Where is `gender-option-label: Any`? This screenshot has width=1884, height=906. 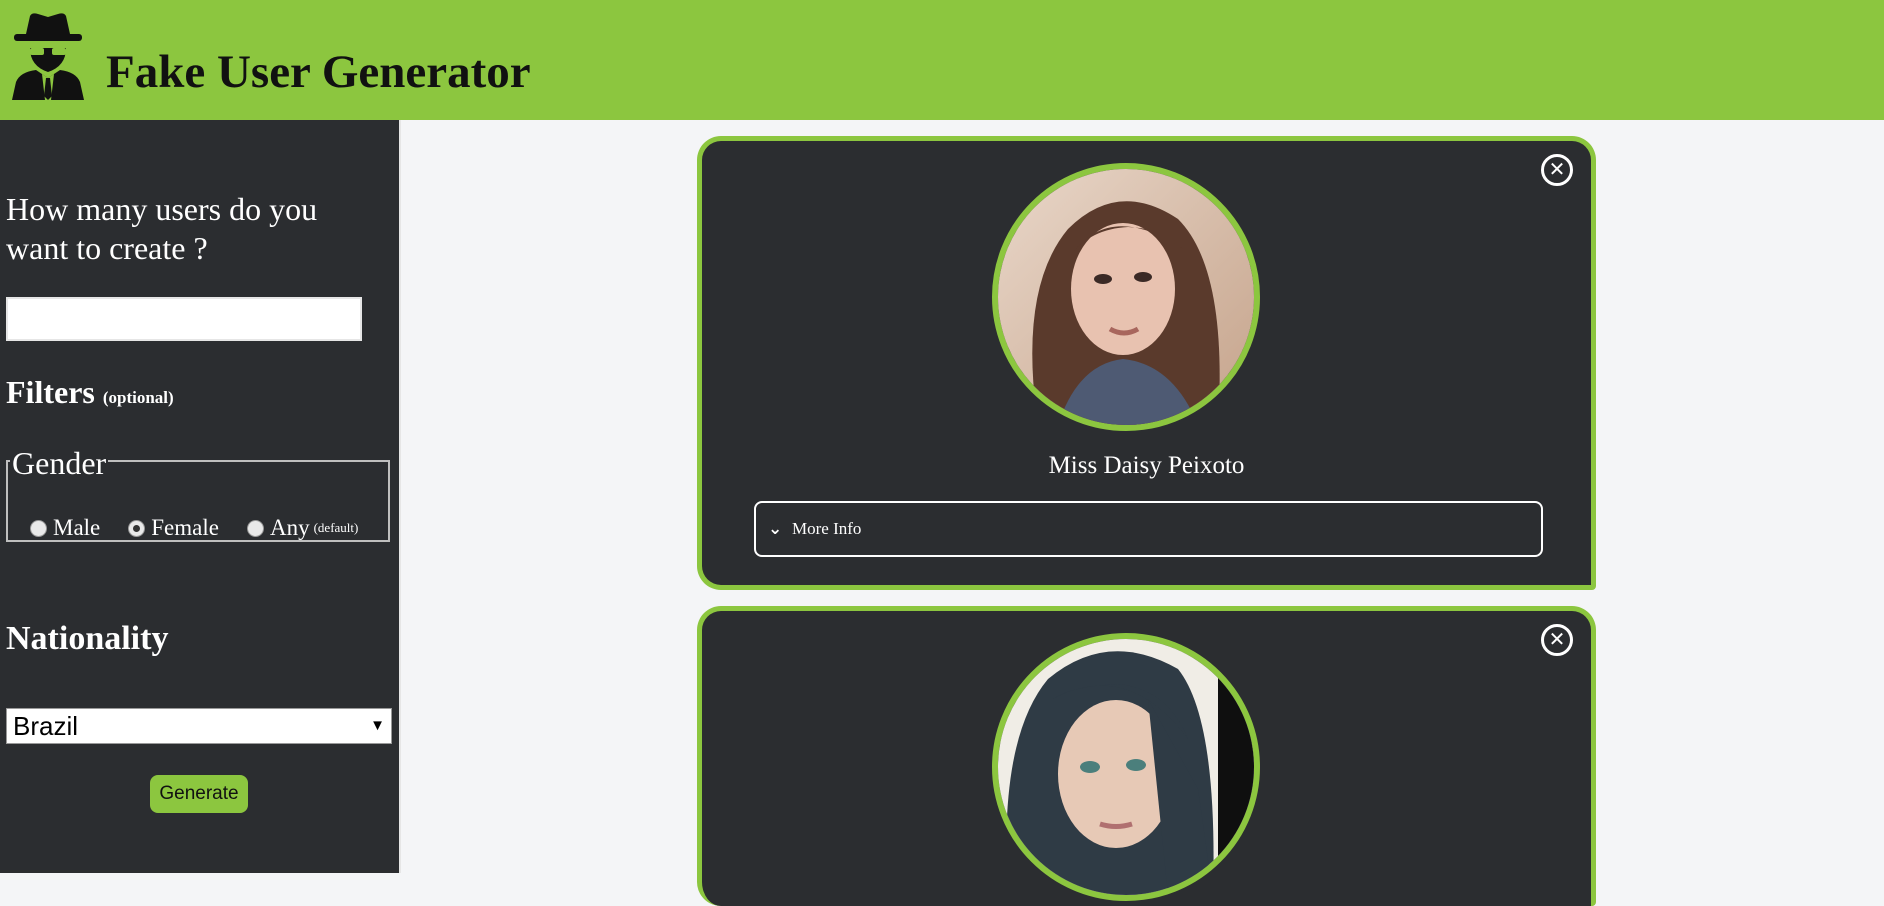
gender-option-label: Any is located at coordinates (289, 527).